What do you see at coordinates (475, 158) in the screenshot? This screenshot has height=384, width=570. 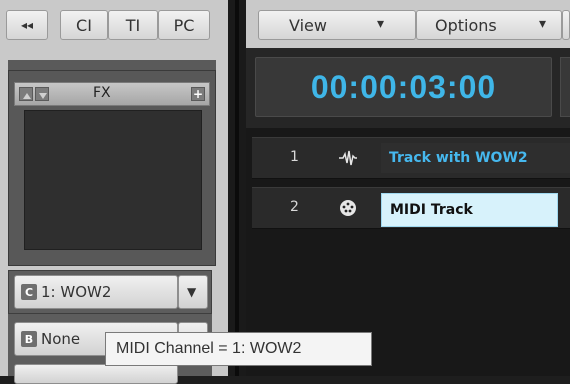 I see `track-name: Track with WOW2` at bounding box center [475, 158].